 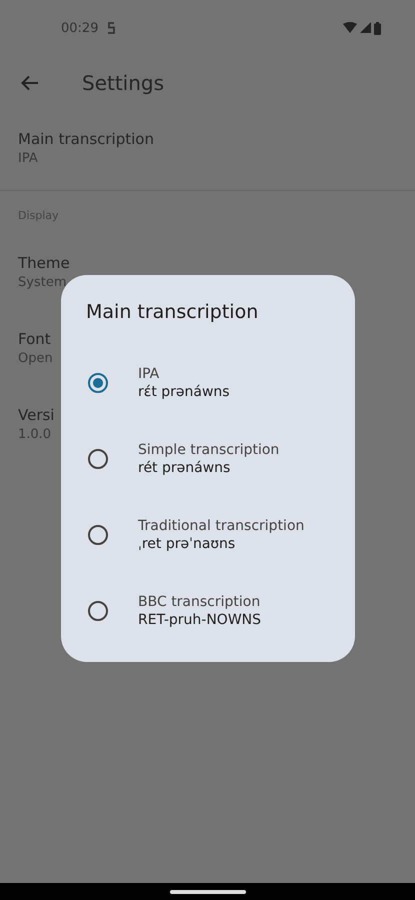 I want to click on back-arrow-icon, so click(x=30, y=83).